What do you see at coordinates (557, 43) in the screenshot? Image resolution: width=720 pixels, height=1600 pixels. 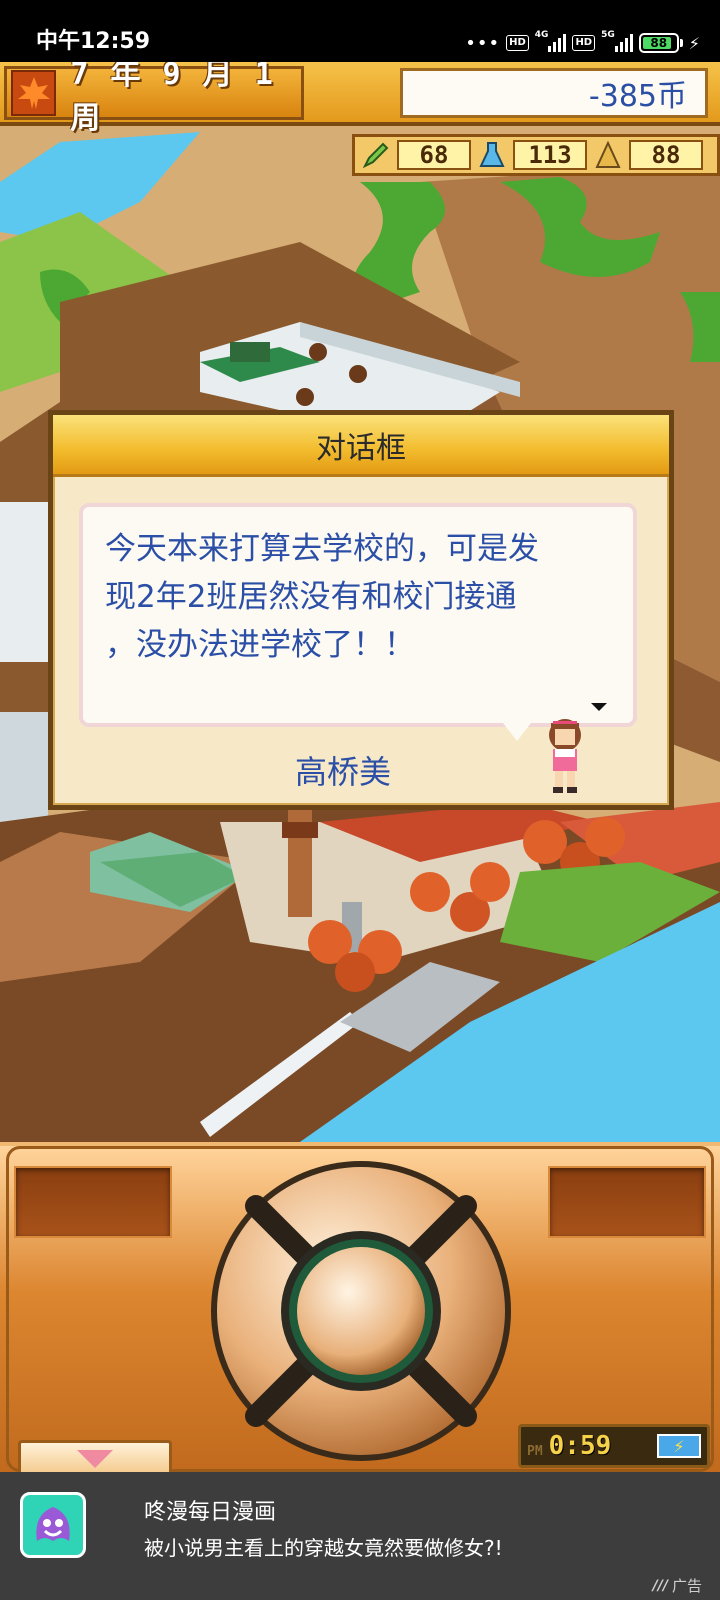 I see `signal-icon` at bounding box center [557, 43].